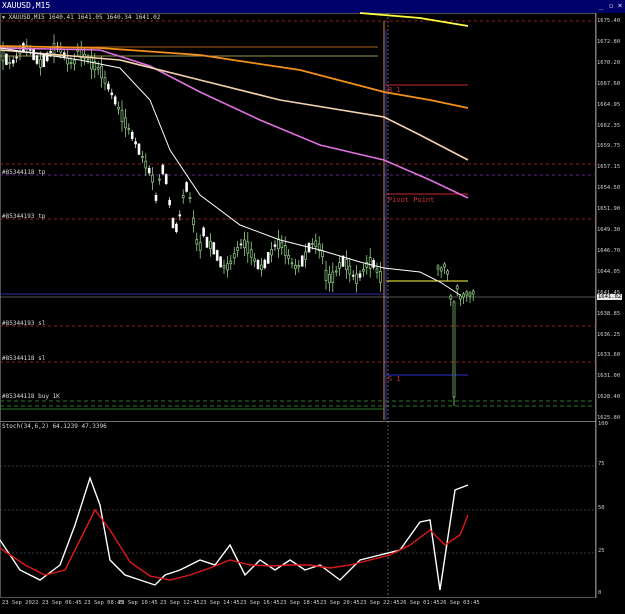 This screenshot has width=625, height=614. What do you see at coordinates (609, 397) in the screenshot?
I see `price-axis-label: 1628.40` at bounding box center [609, 397].